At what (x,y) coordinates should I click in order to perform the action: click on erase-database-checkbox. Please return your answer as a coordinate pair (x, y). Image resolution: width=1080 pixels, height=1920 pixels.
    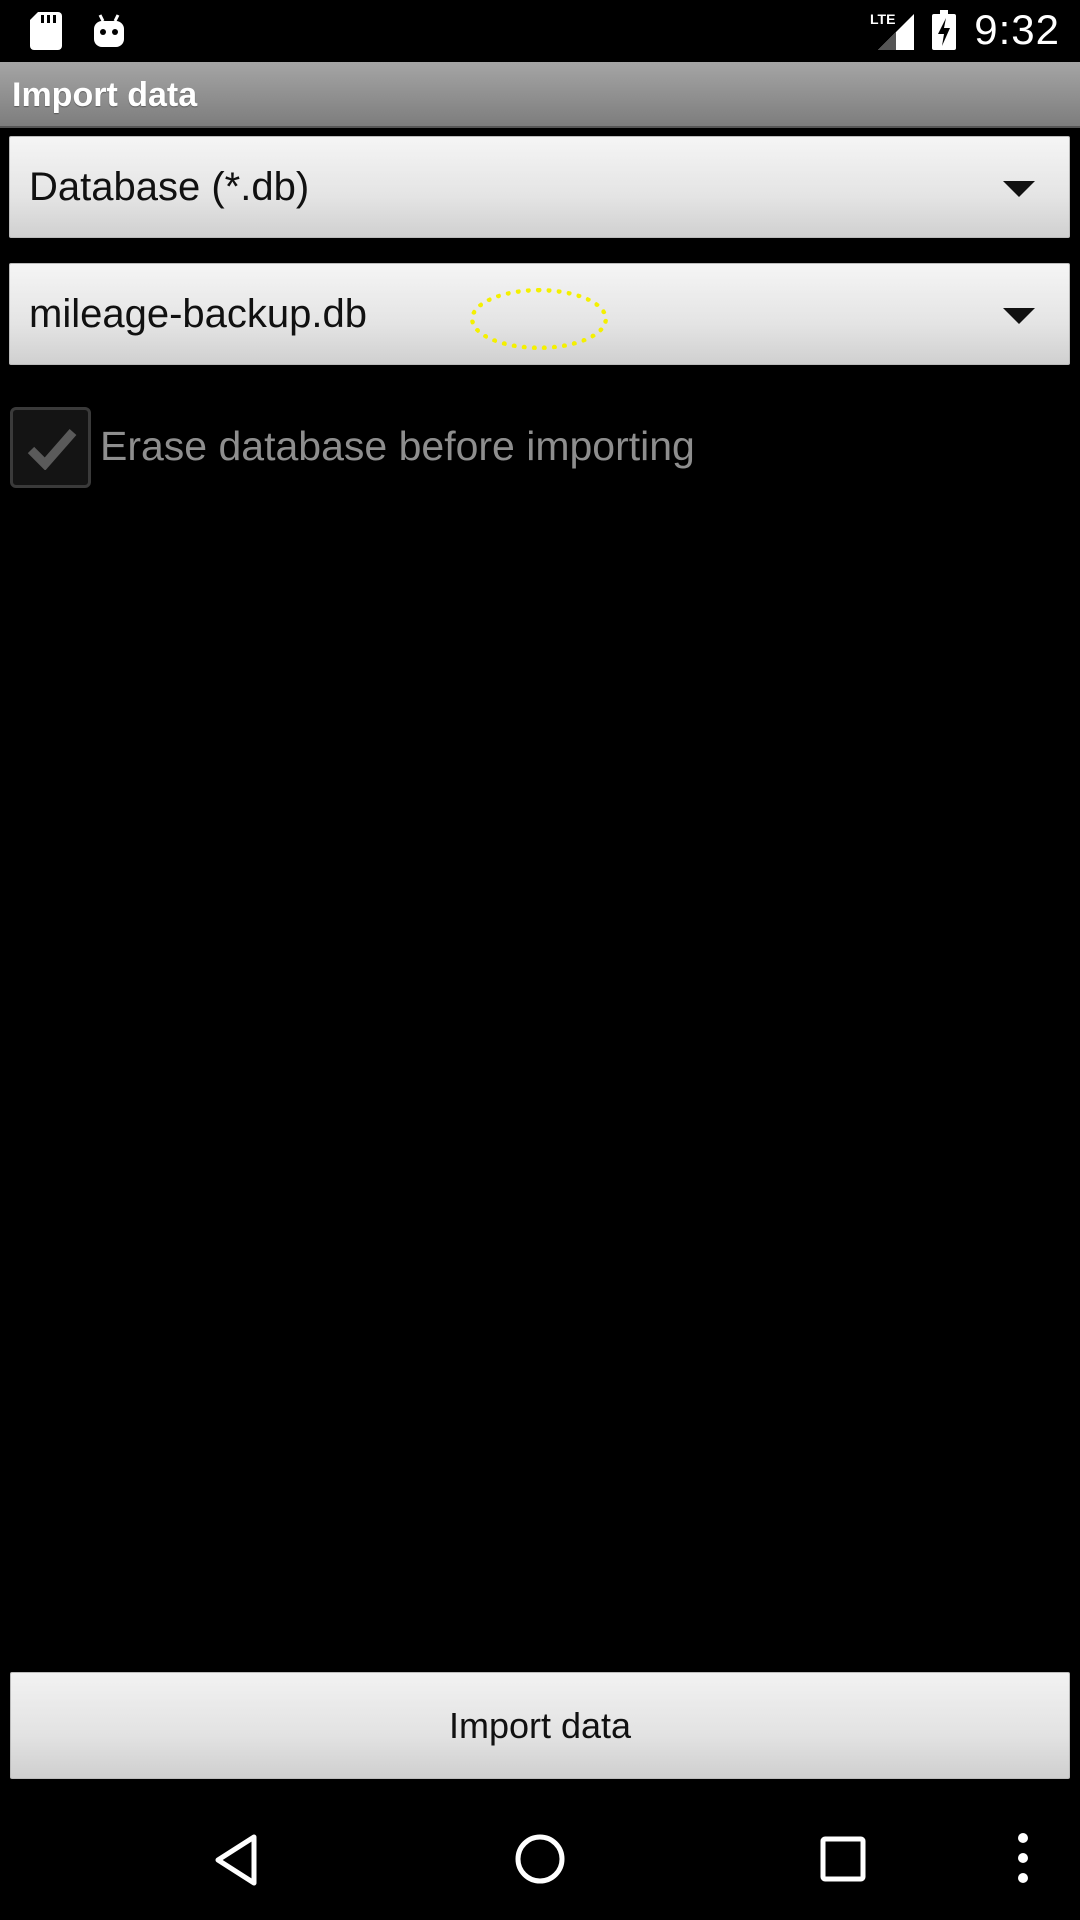
    Looking at the image, I should click on (50, 447).